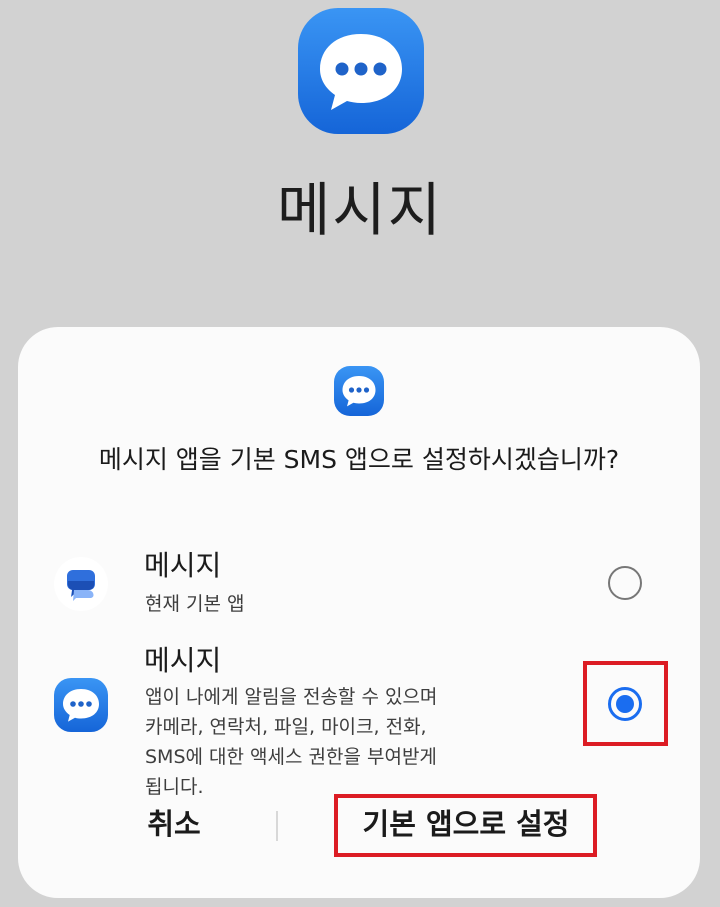 The height and width of the screenshot is (907, 720). What do you see at coordinates (359, 585) in the screenshot?
I see `option-google-messages: 메시지 현재 기본 앱` at bounding box center [359, 585].